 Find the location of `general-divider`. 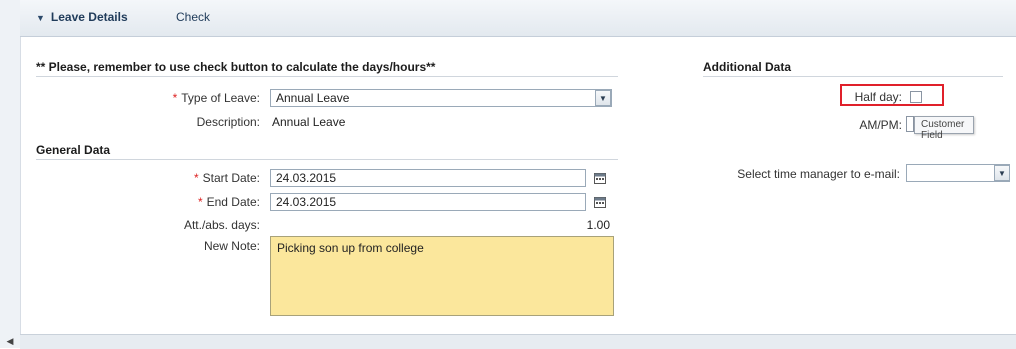

general-divider is located at coordinates (327, 159).